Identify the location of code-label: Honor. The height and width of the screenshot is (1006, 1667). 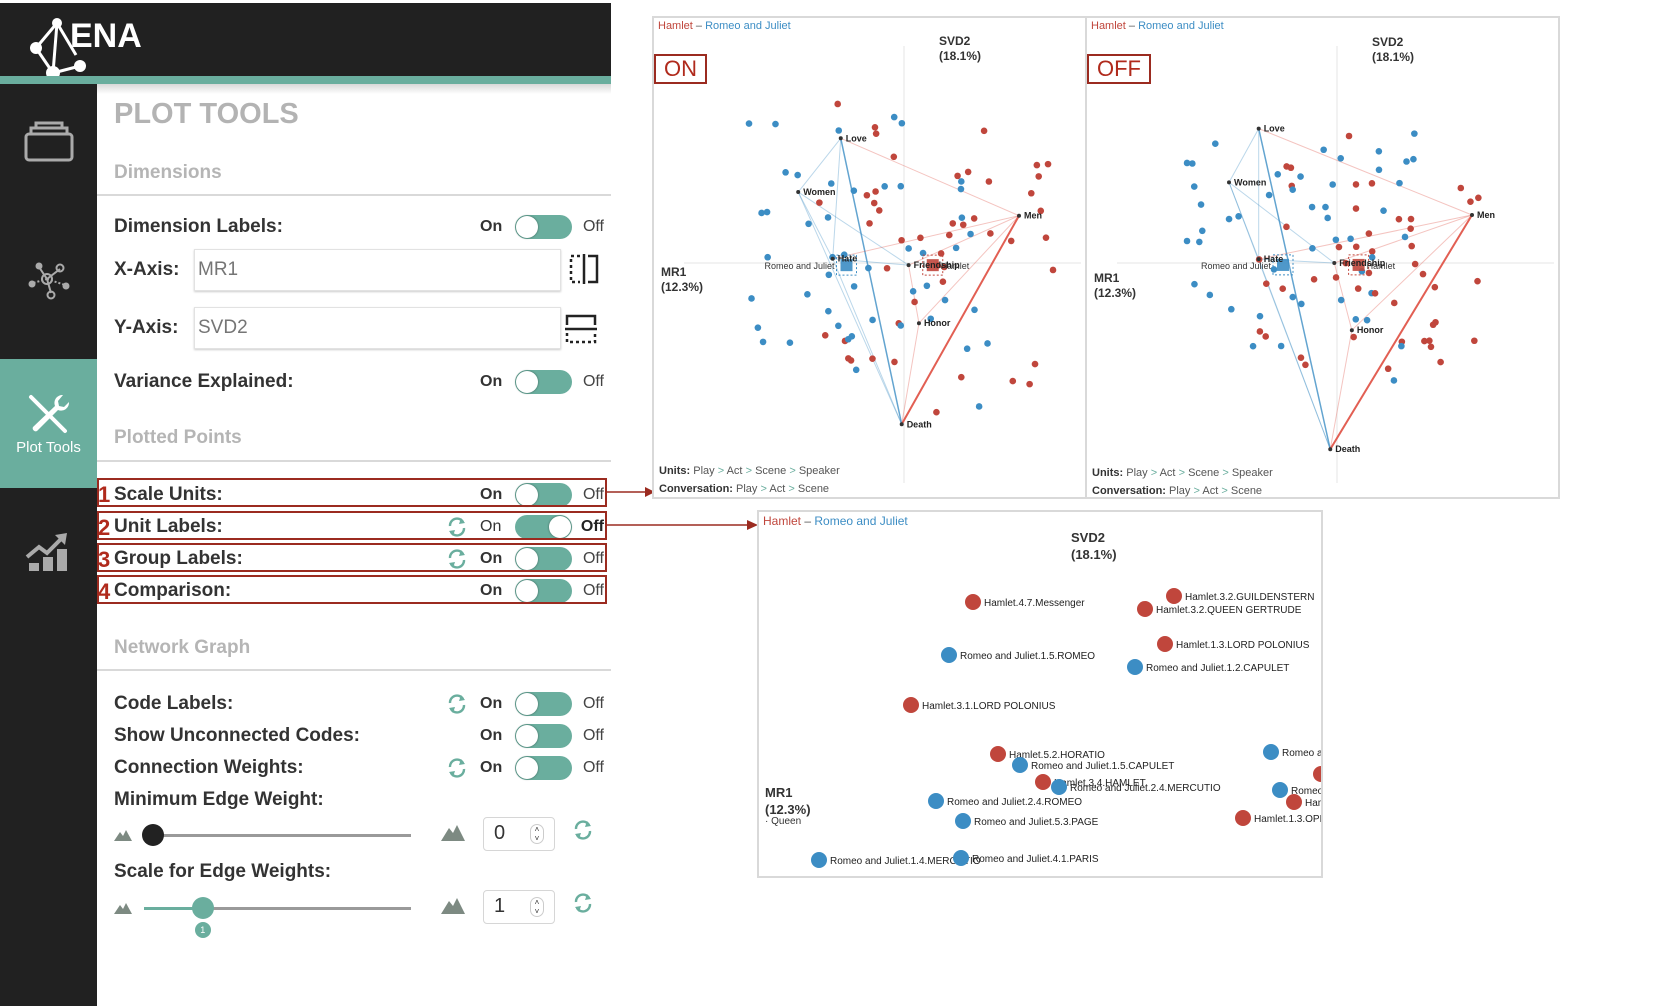
(937, 323).